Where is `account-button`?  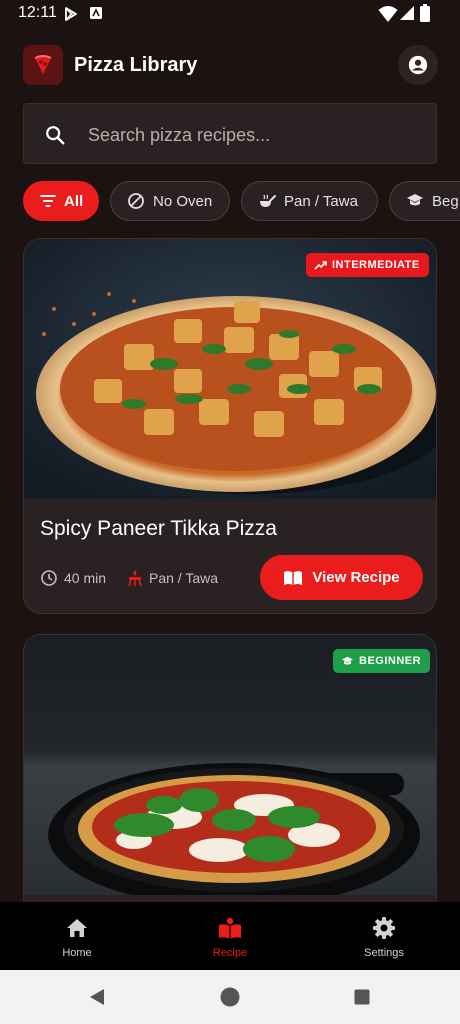
account-button is located at coordinates (418, 65).